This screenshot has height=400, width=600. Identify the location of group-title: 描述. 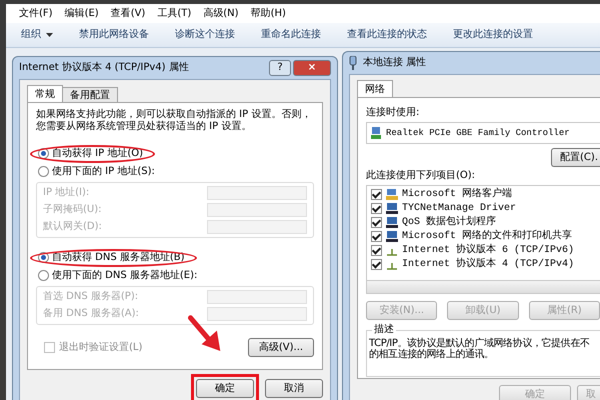
(384, 330).